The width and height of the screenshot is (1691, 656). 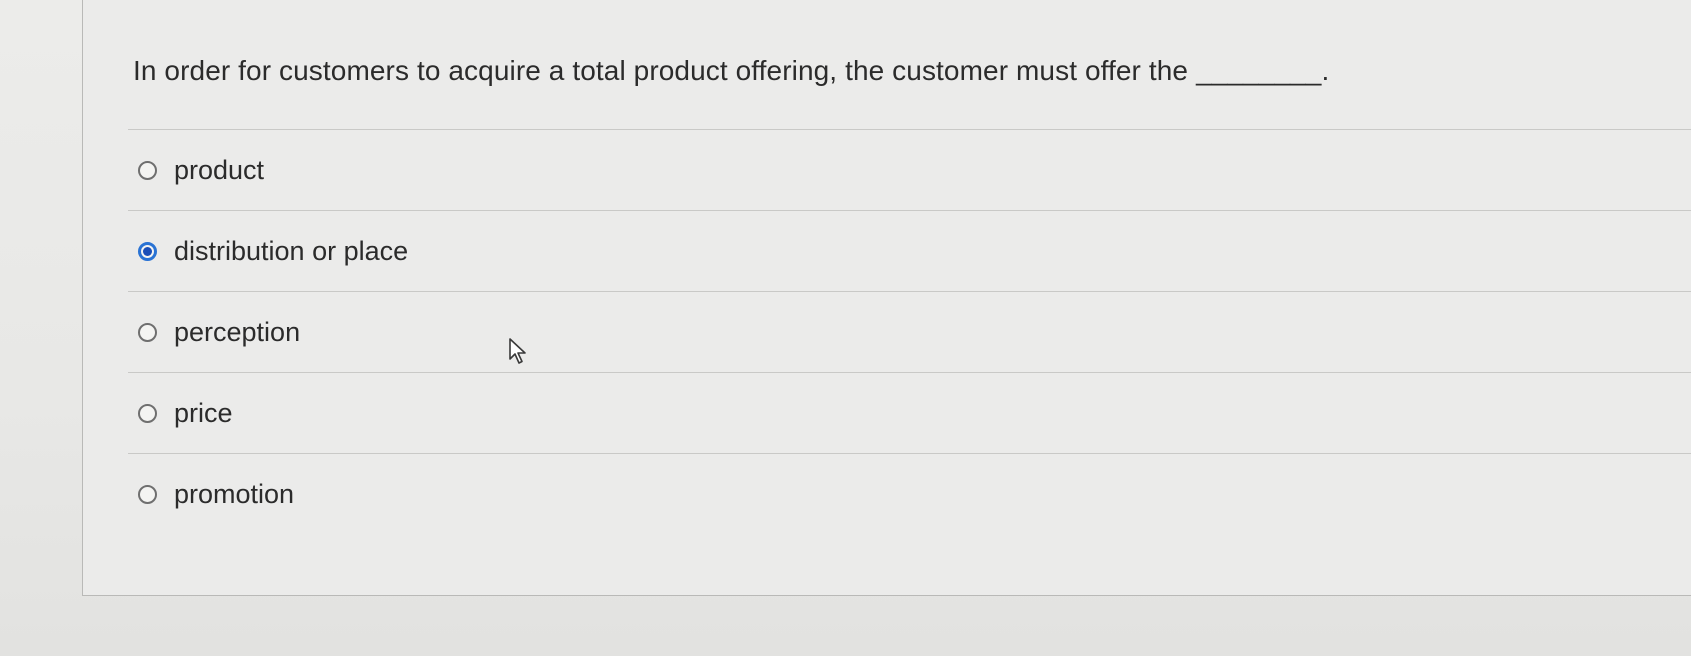 What do you see at coordinates (909, 169) in the screenshot?
I see `option-product: product` at bounding box center [909, 169].